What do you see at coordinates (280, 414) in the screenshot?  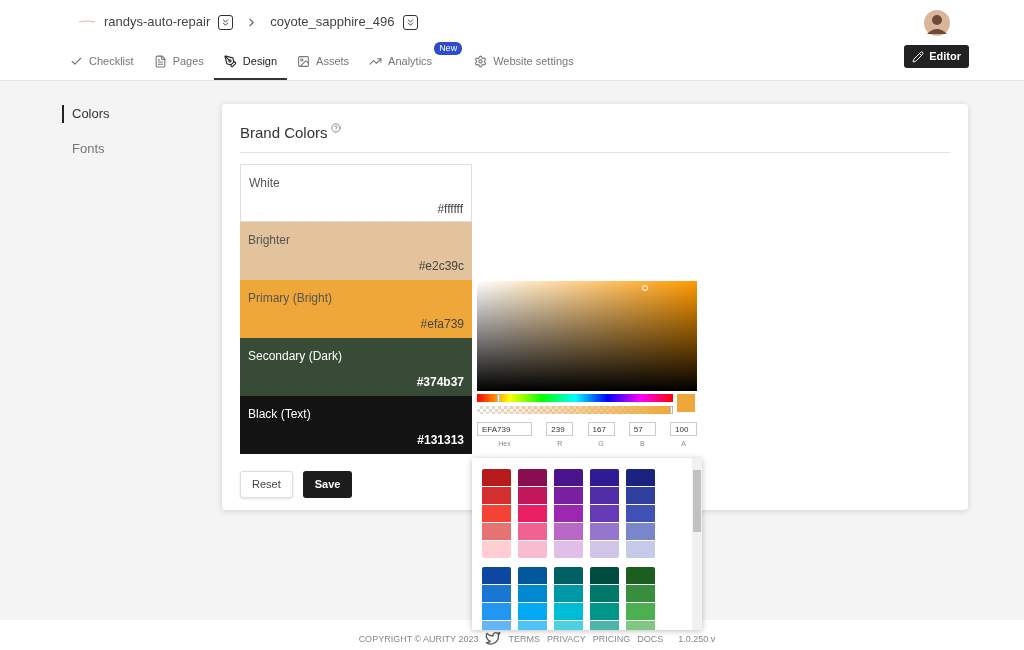 I see `swatch-name: Black (Text)` at bounding box center [280, 414].